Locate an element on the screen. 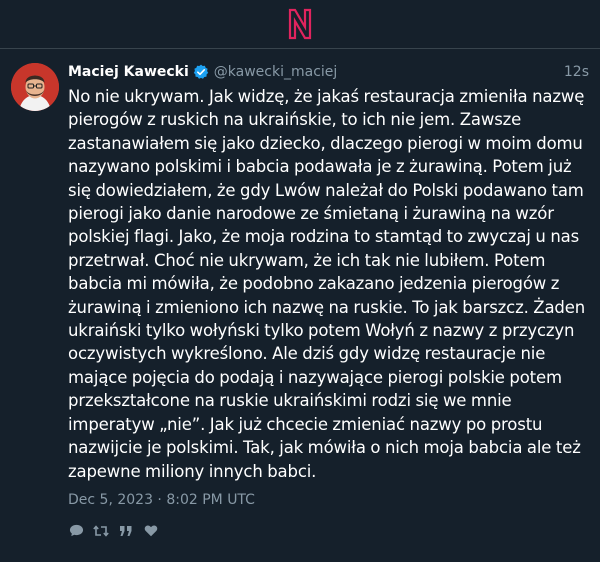 This screenshot has height=562, width=600. tweet-relative-time: 12s is located at coordinates (576, 72).